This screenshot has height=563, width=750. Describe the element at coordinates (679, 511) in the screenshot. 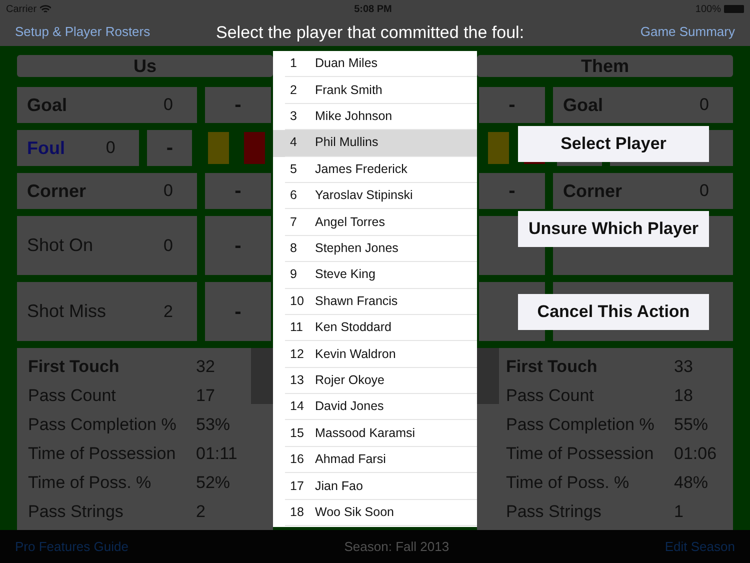

I see `stat-value: 1` at that location.